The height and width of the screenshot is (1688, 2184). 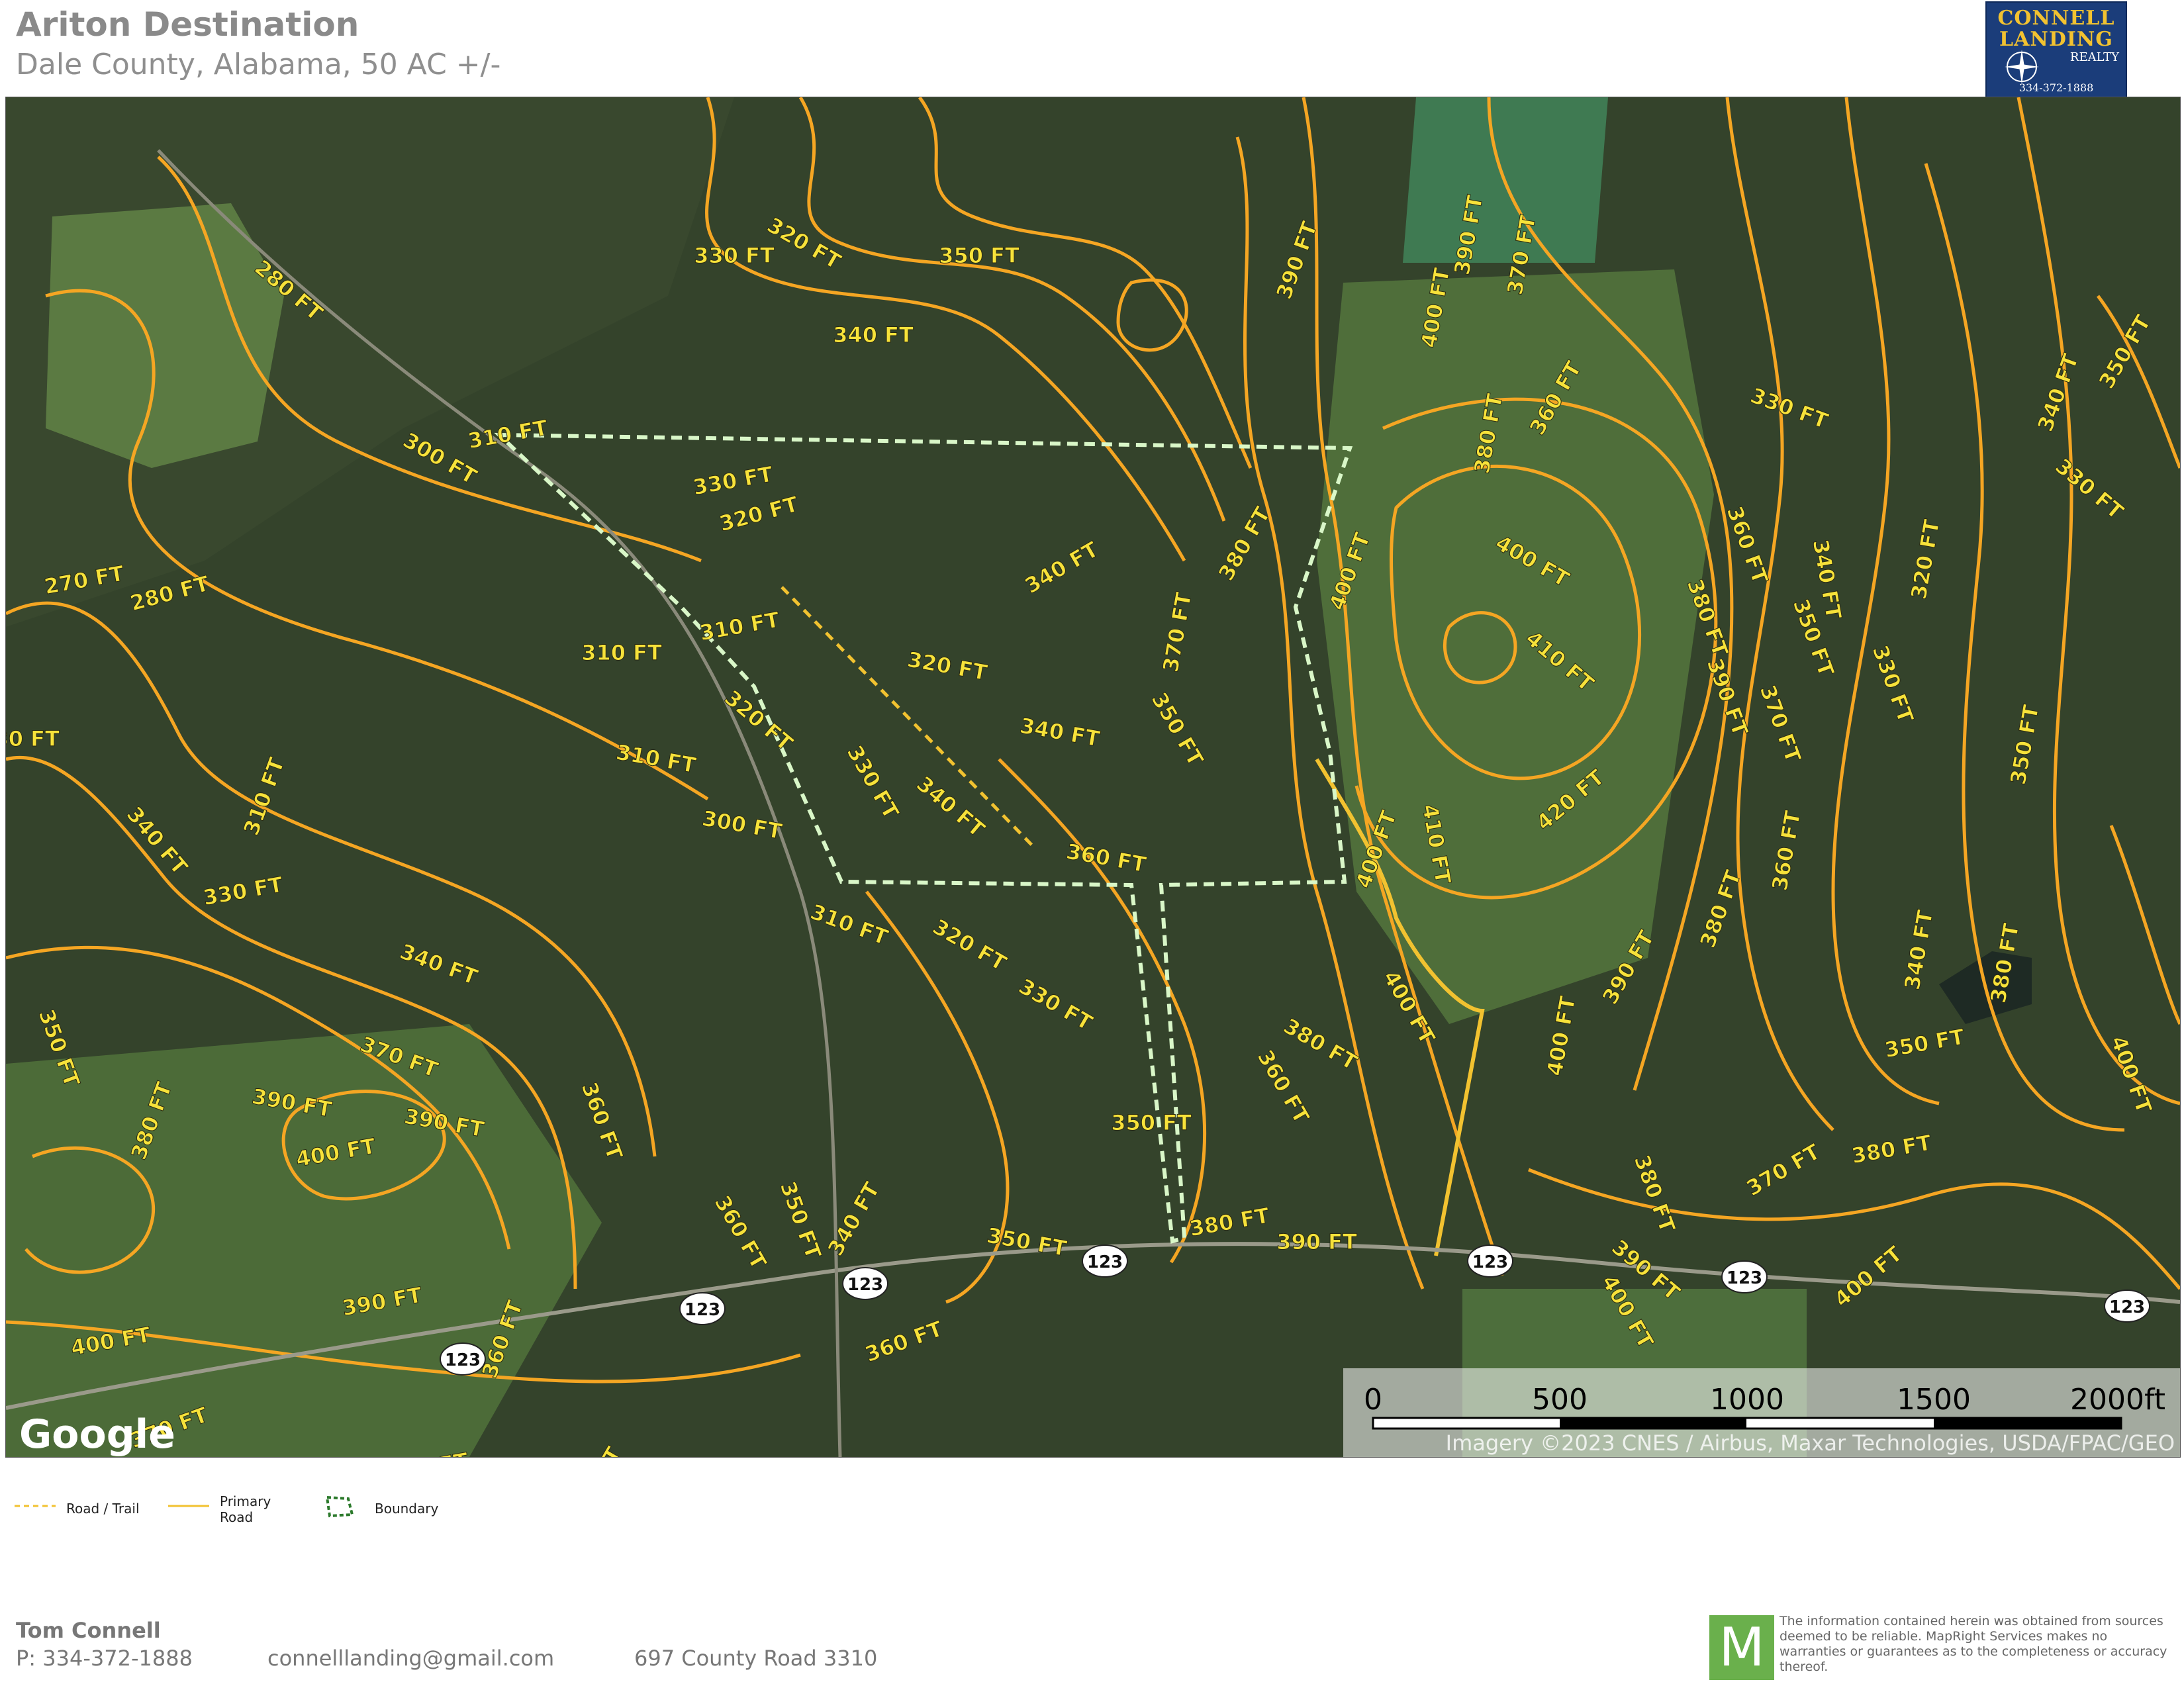 What do you see at coordinates (104, 1658) in the screenshot?
I see `agent-phone: P: 334-372-1888` at bounding box center [104, 1658].